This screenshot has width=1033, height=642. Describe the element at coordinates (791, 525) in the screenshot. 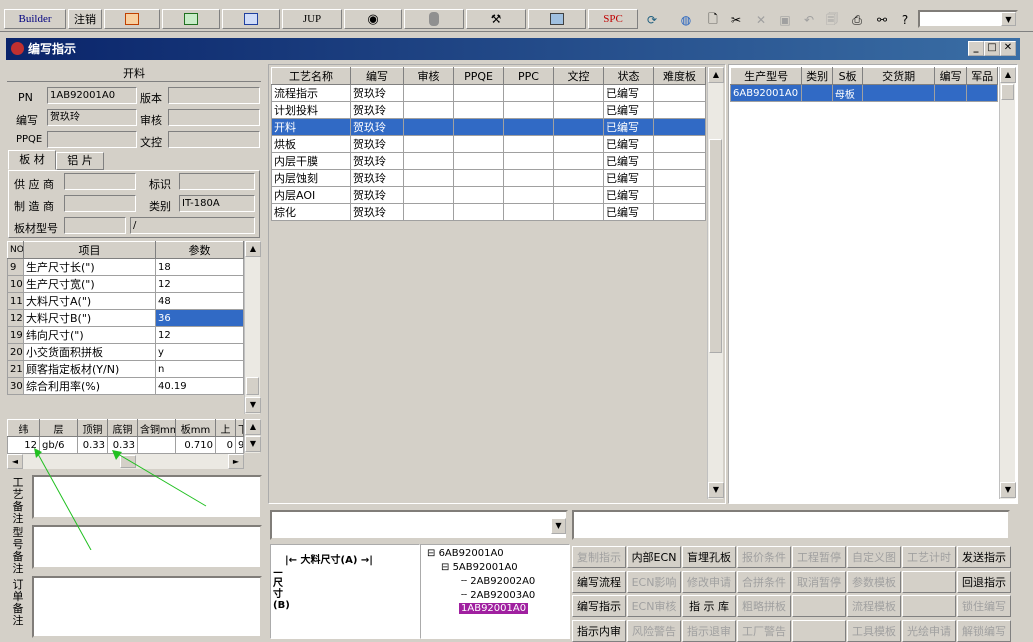

I see `remark-input` at that location.